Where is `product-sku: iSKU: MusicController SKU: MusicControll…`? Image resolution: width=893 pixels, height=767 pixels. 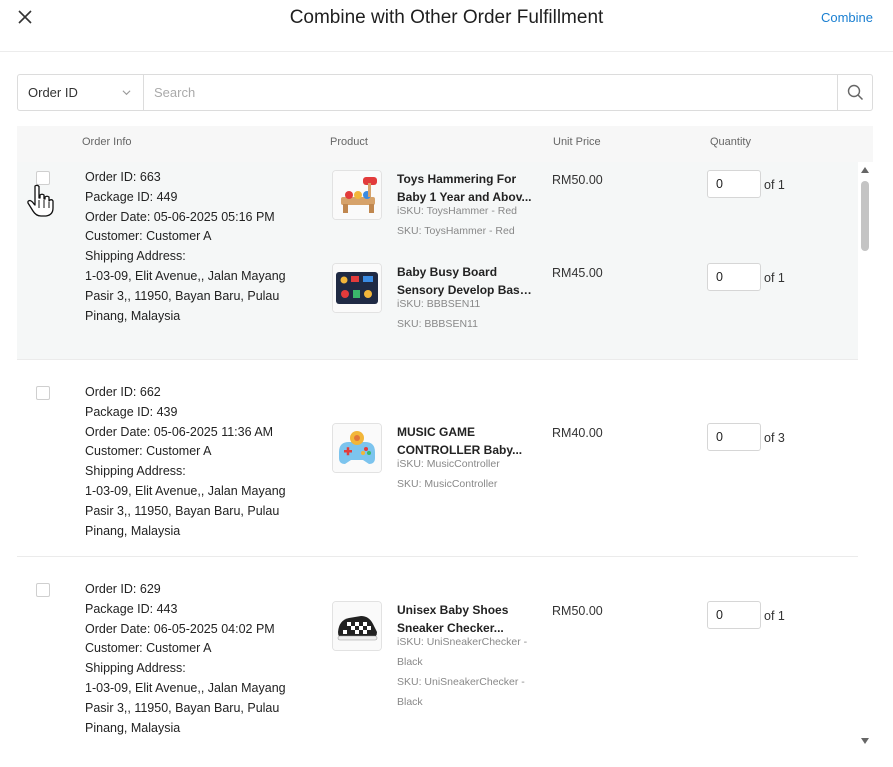 product-sku: iSKU: MusicController SKU: MusicControll… is located at coordinates (465, 474).